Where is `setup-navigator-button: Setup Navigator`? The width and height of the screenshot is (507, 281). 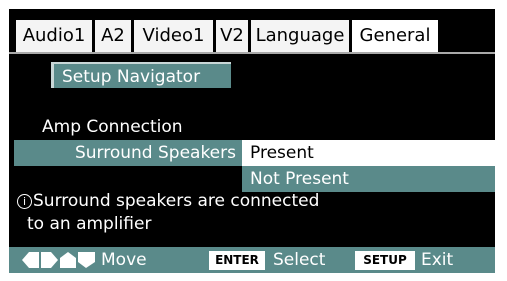 setup-navigator-button: Setup Navigator is located at coordinates (141, 75).